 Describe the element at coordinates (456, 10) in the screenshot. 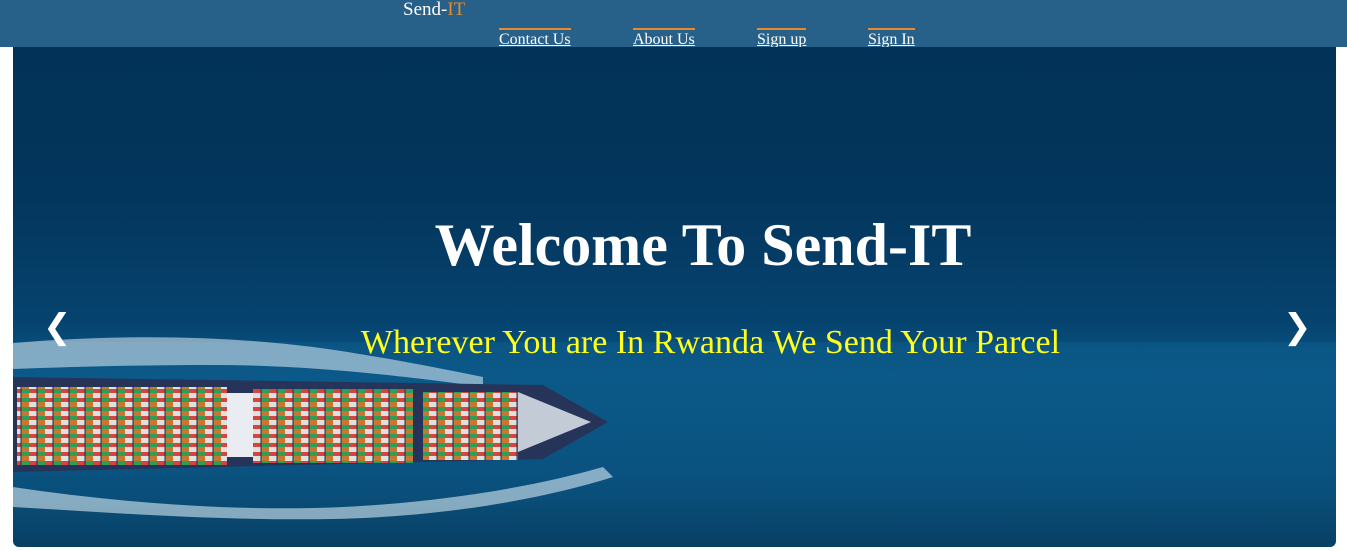

I see `brand-accent: IT` at that location.